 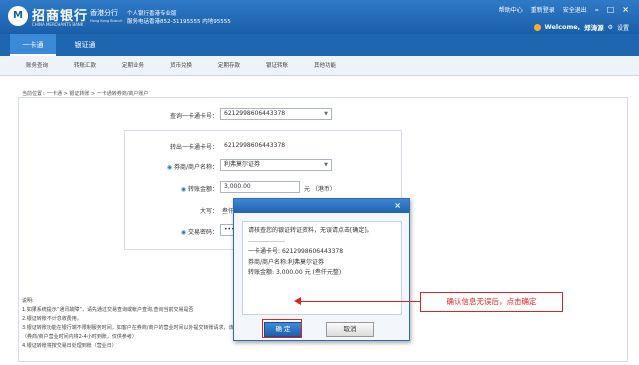 What do you see at coordinates (179, 188) in the screenshot?
I see `amount-label: ◉ 转账金额：` at bounding box center [179, 188].